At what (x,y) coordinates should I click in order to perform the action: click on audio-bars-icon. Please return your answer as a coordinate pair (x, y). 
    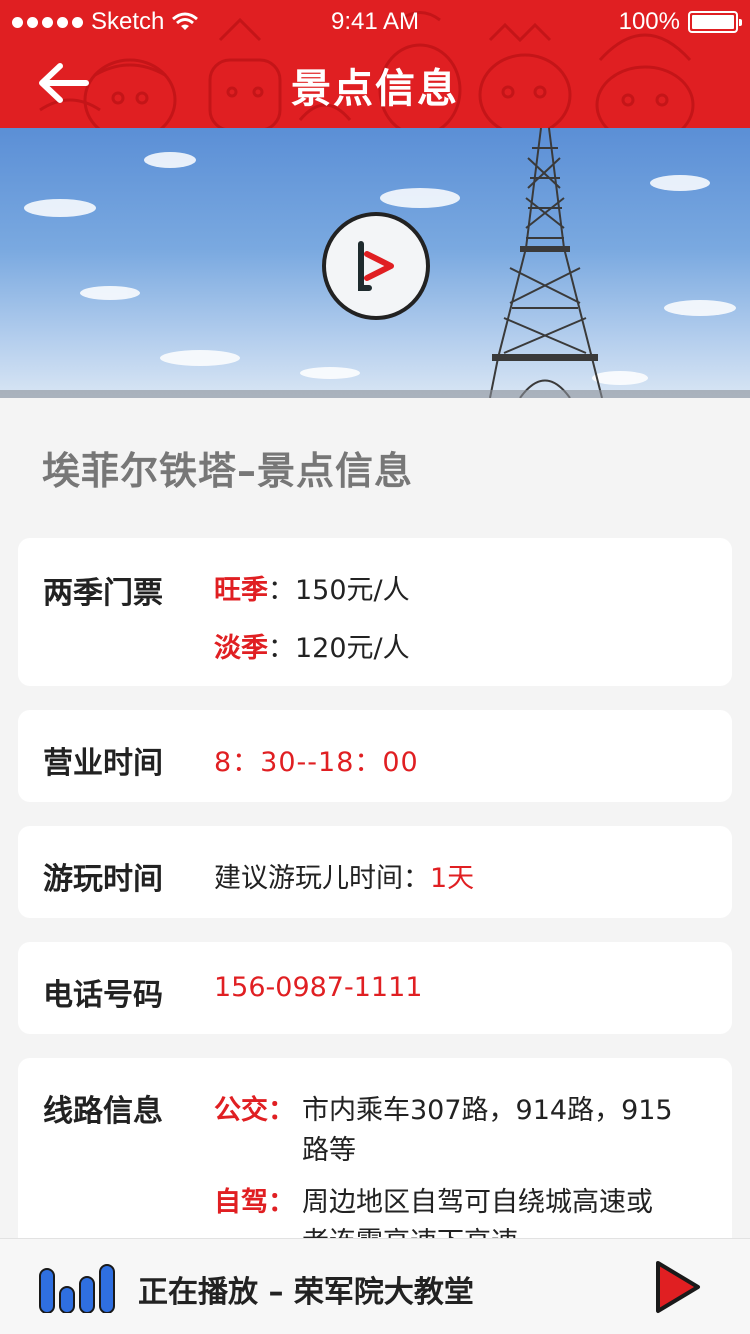
    Looking at the image, I should click on (77, 1288).